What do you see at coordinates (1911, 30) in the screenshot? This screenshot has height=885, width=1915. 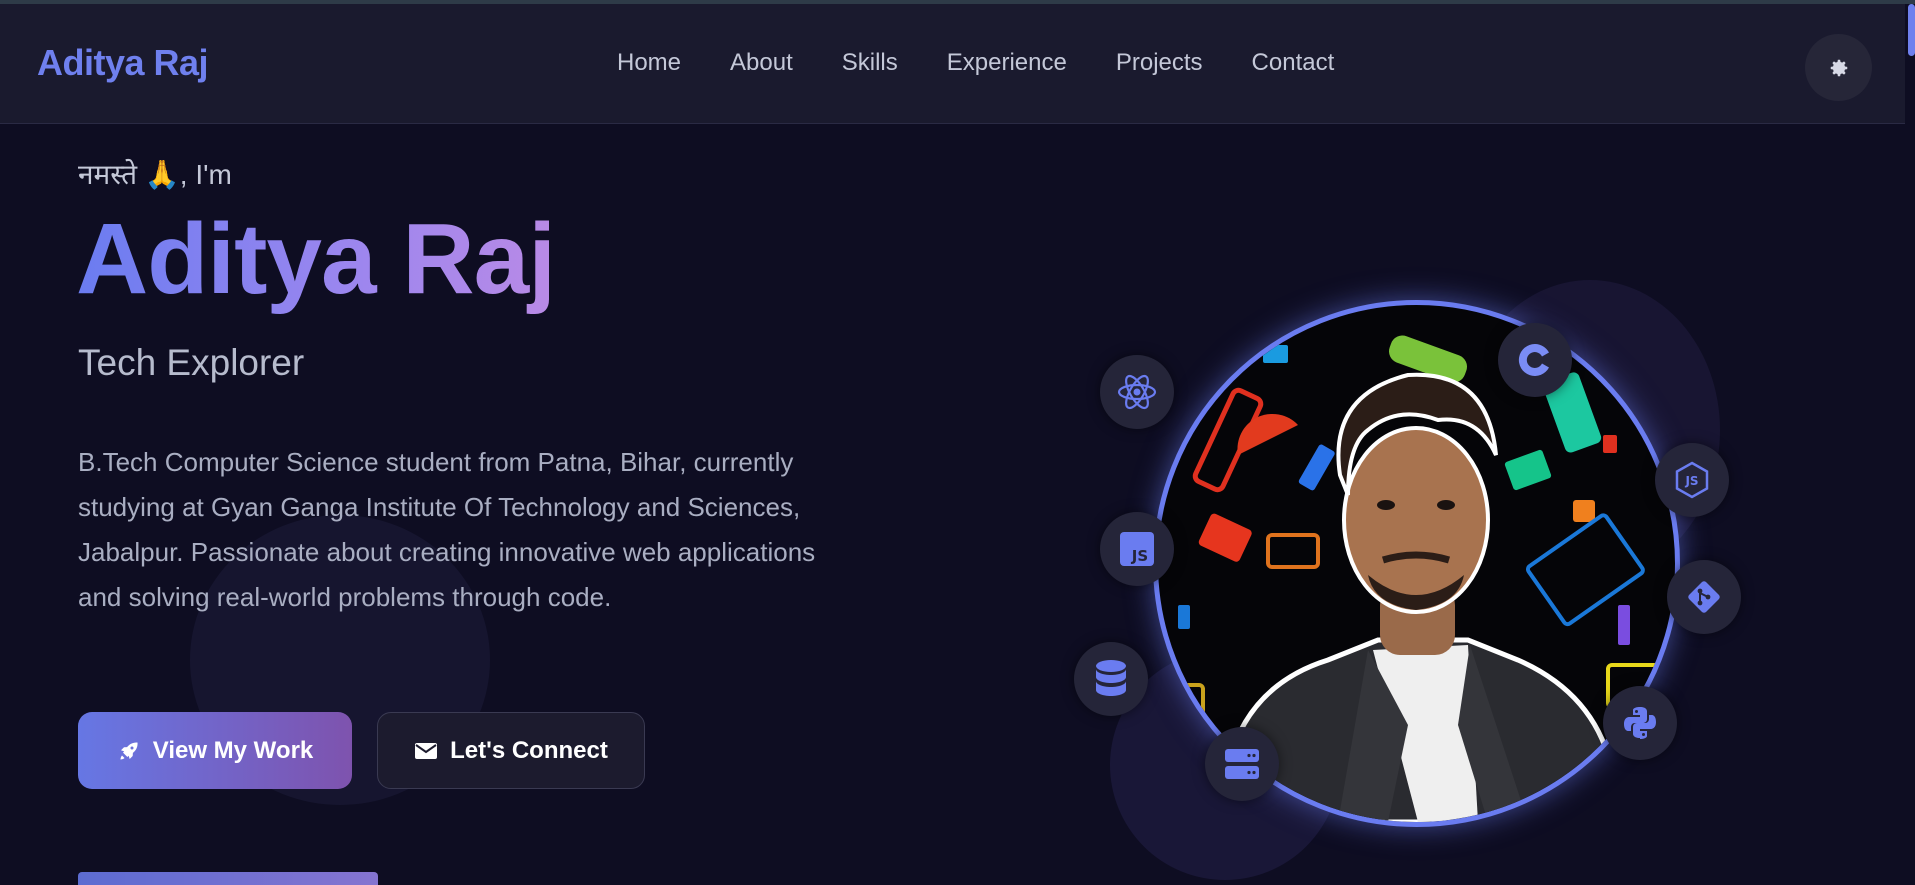 I see `scrollbar-thumb` at bounding box center [1911, 30].